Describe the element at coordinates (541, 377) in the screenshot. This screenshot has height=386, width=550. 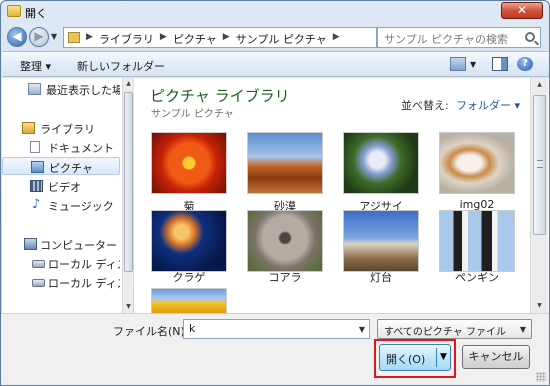
I see `resize-grip` at that location.